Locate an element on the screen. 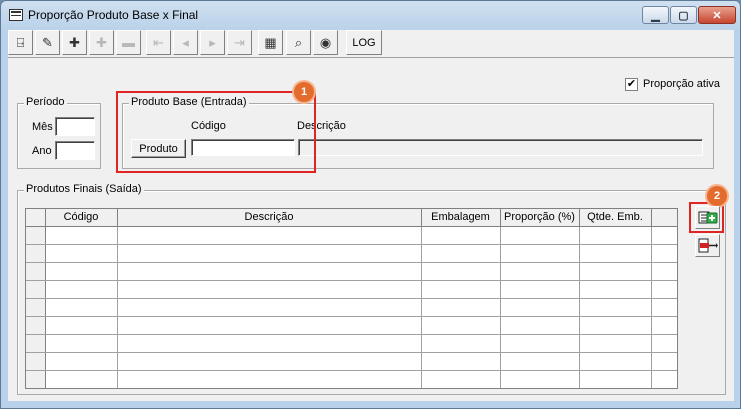 Image resolution: width=741 pixels, height=409 pixels. remove-item-button is located at coordinates (707, 245).